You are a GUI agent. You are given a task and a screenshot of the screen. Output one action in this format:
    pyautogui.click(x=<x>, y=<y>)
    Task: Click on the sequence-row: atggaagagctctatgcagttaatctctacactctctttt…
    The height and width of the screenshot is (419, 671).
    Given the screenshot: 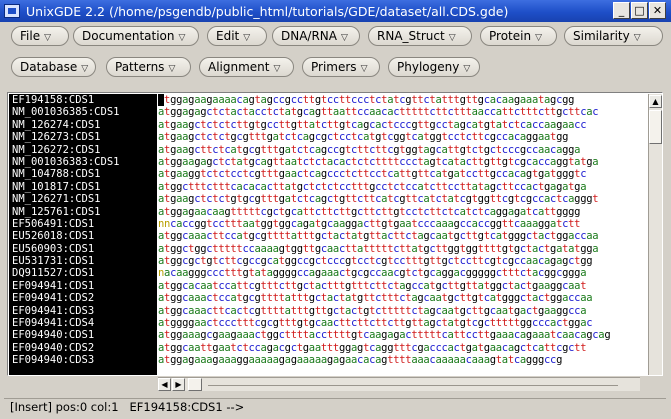 What is the action you would take?
    pyautogui.click(x=402, y=162)
    